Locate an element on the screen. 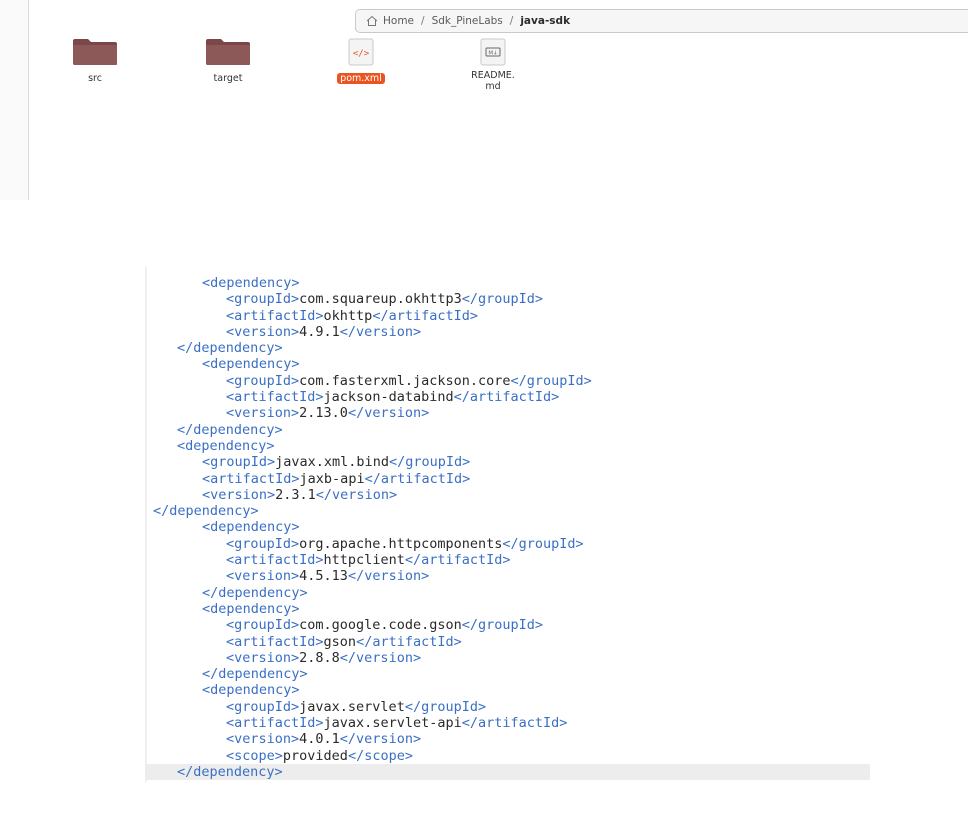 Image resolution: width=968 pixels, height=823 pixels. code-line-content: <artifactId>jaxb-api</artifactId> is located at coordinates (307, 479).